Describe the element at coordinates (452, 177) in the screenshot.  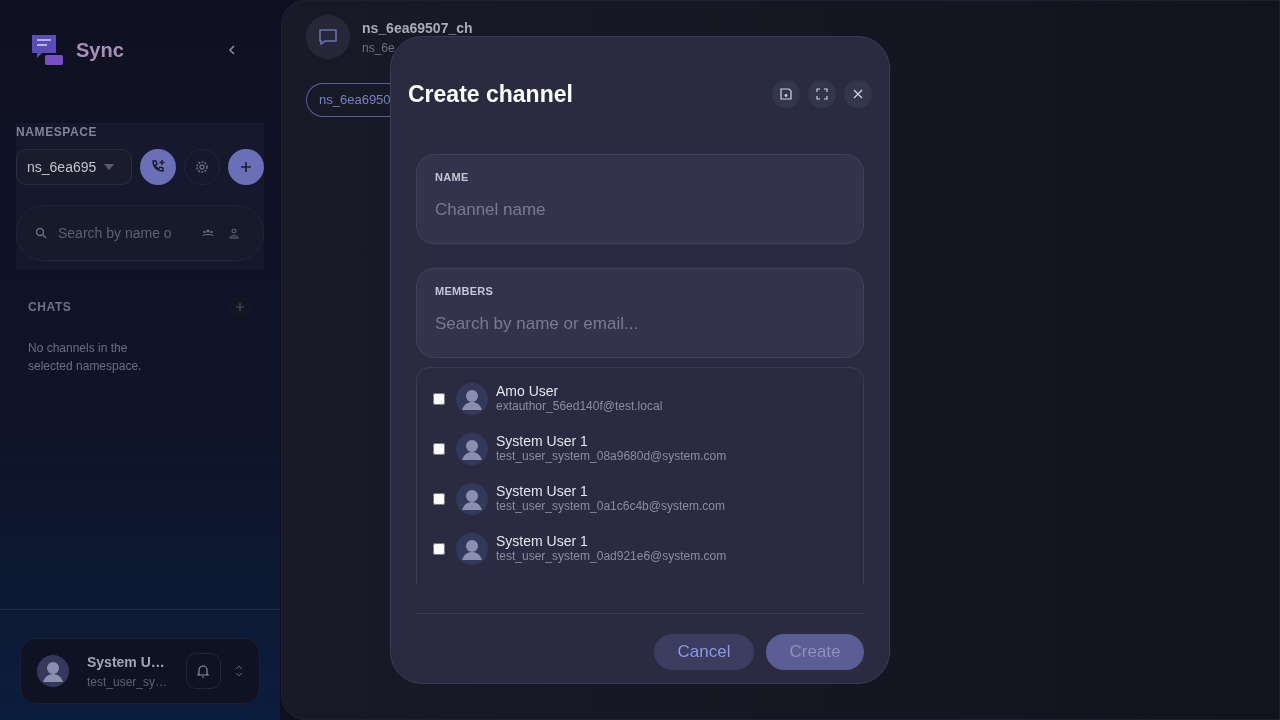
I see `field-label: NAME` at that location.